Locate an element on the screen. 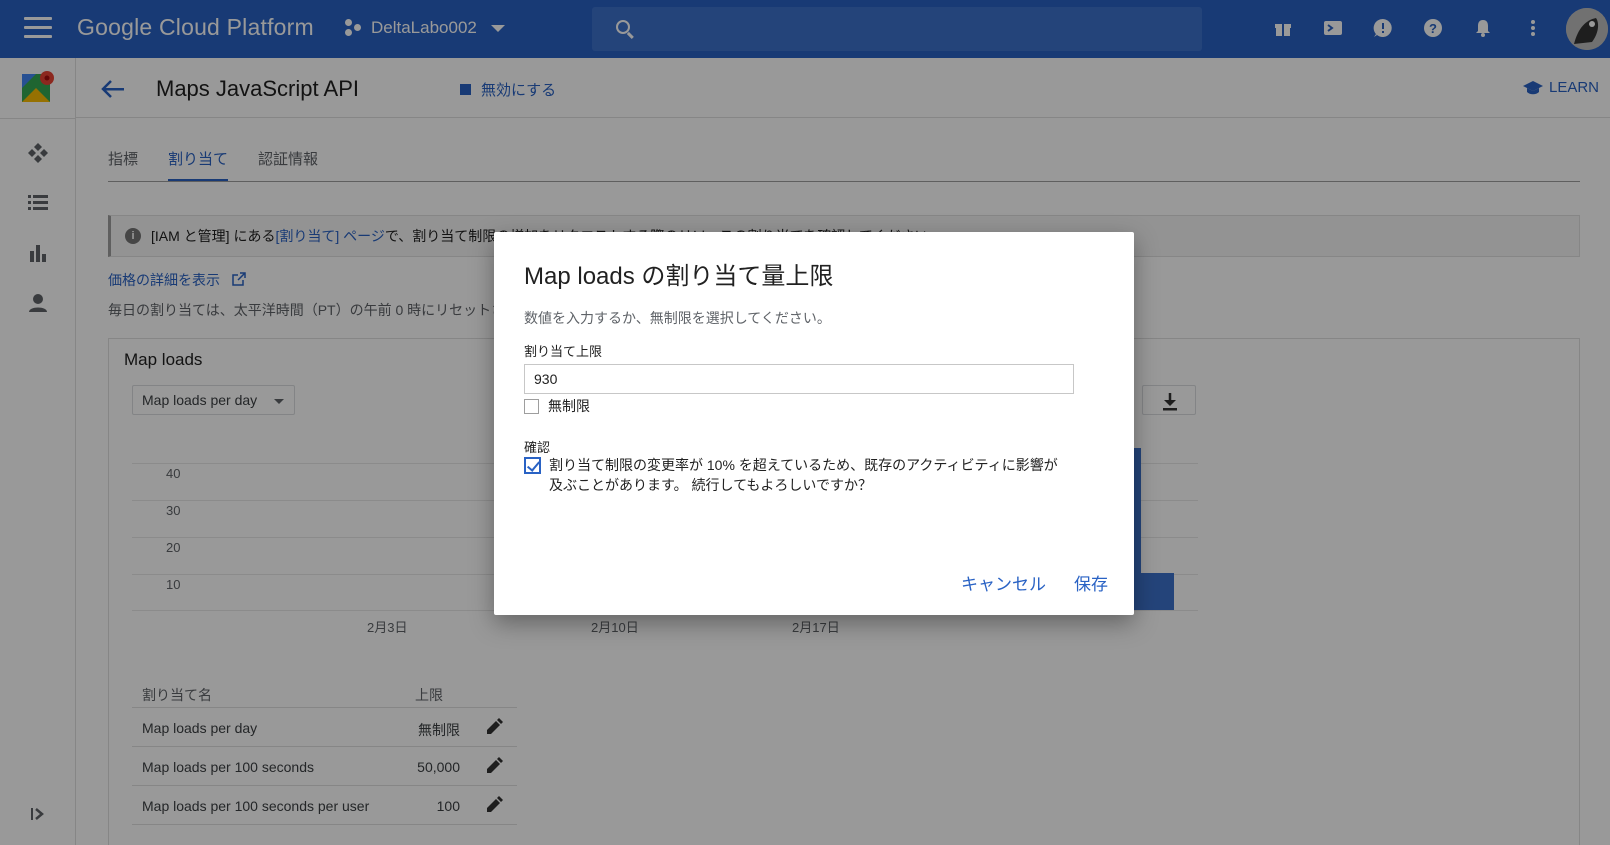 The image size is (1610, 845). save-button: 保存 is located at coordinates (1091, 582).